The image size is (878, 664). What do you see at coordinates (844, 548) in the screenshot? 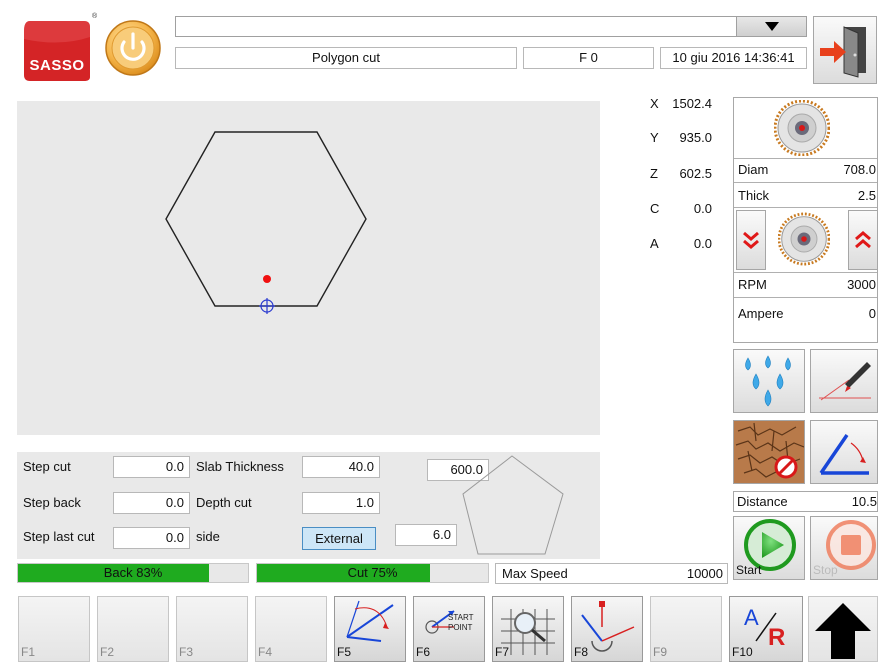
I see `stop-button: Stop` at bounding box center [844, 548].